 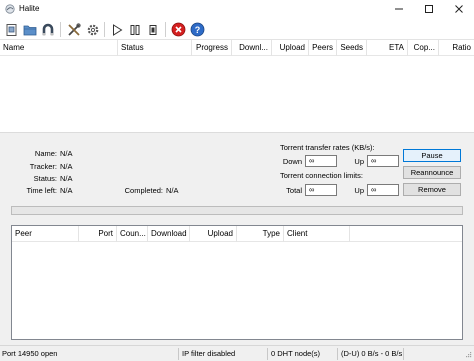 I want to click on maximize-button, so click(x=429, y=9).